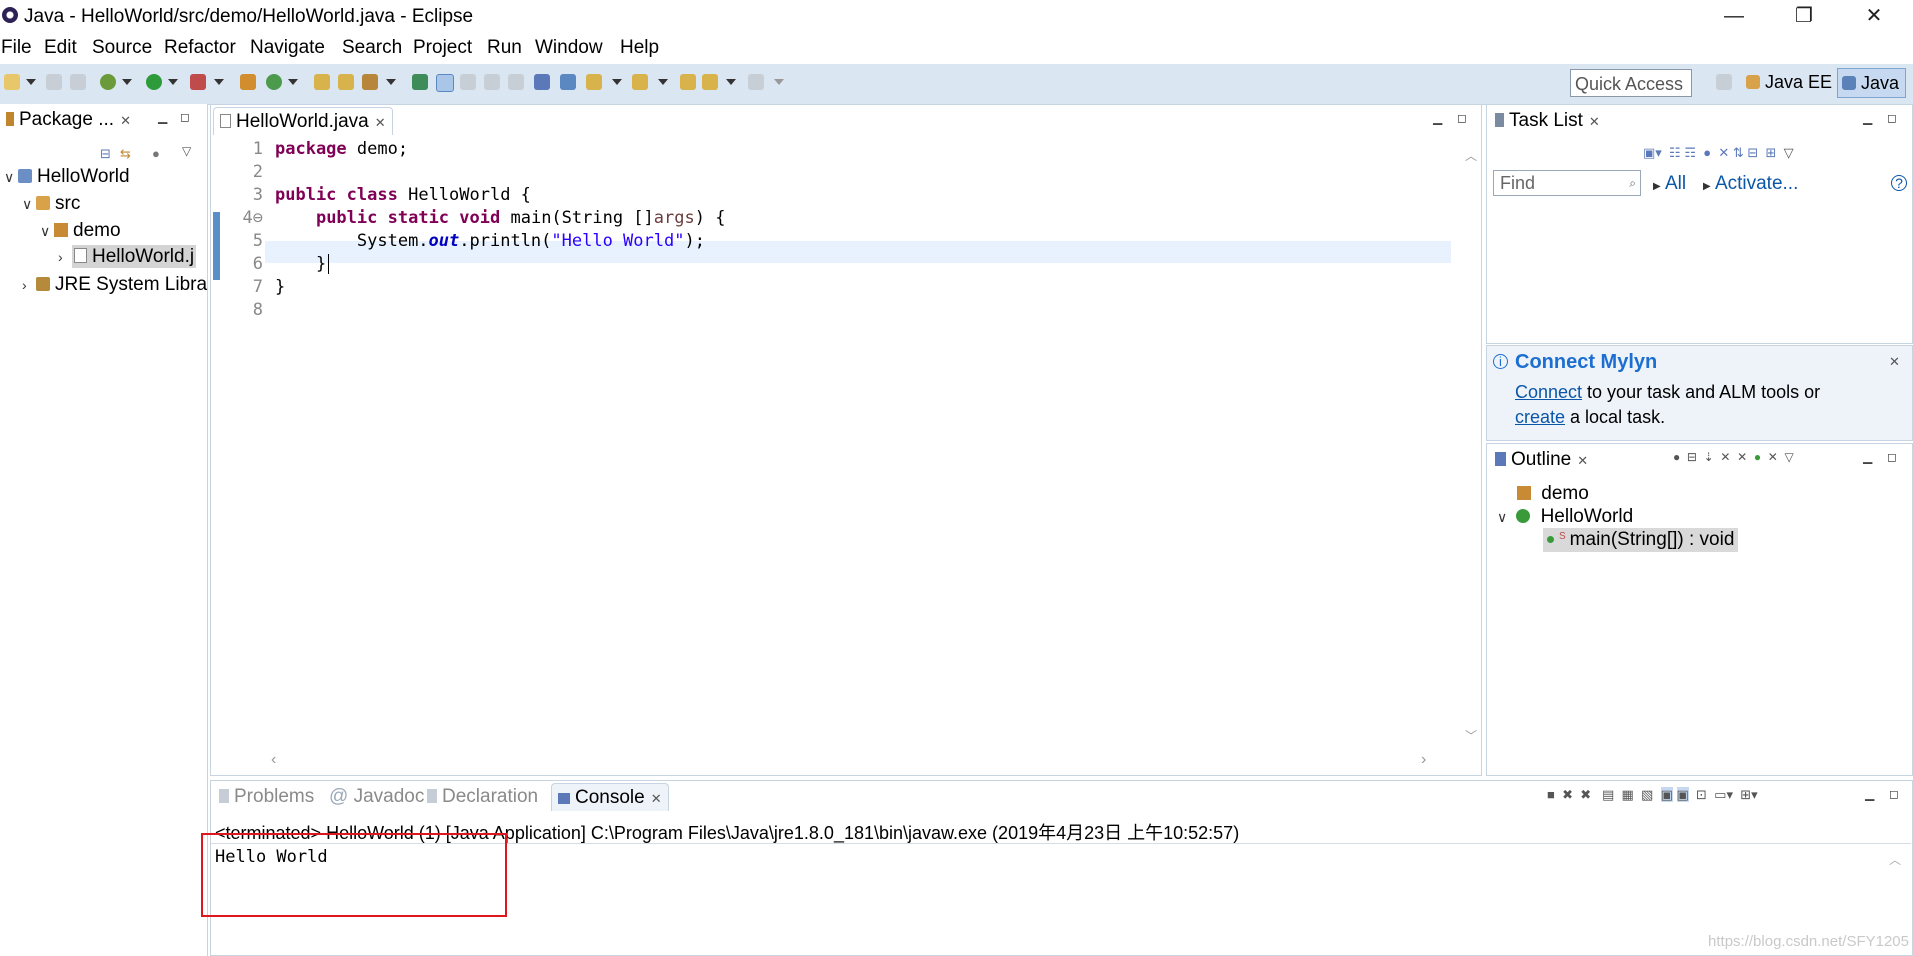 This screenshot has height=956, width=1913. Describe the element at coordinates (1666, 794) in the screenshot. I see `show-on-stdout-icon: ▣` at that location.